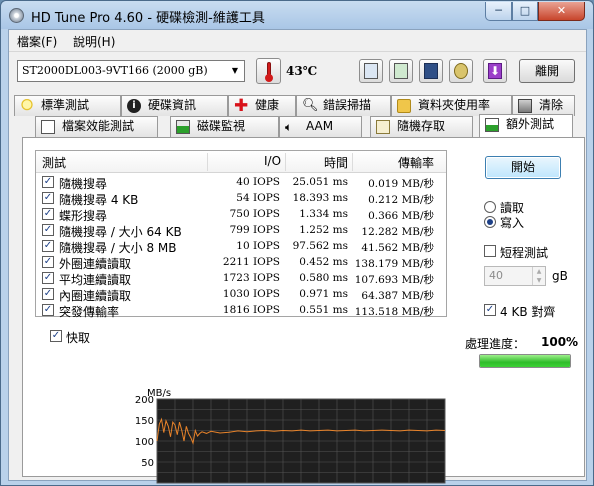  I want to click on drive-select: ST2000DL003-9VT166 (2000 gB) ▼, so click(131, 71).